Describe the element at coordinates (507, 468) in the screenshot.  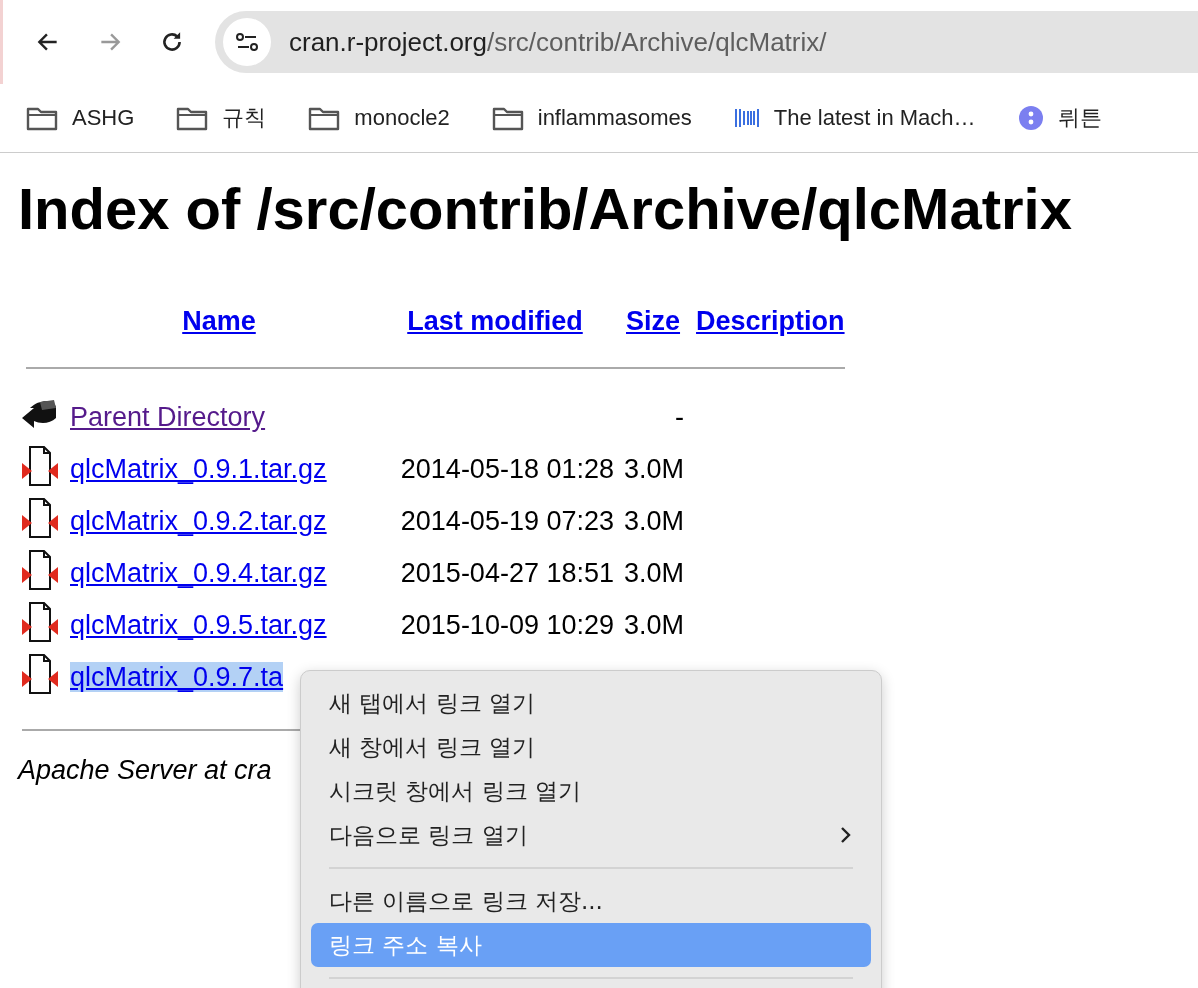
I see `modified-date: 2014-05-18 01:28` at that location.